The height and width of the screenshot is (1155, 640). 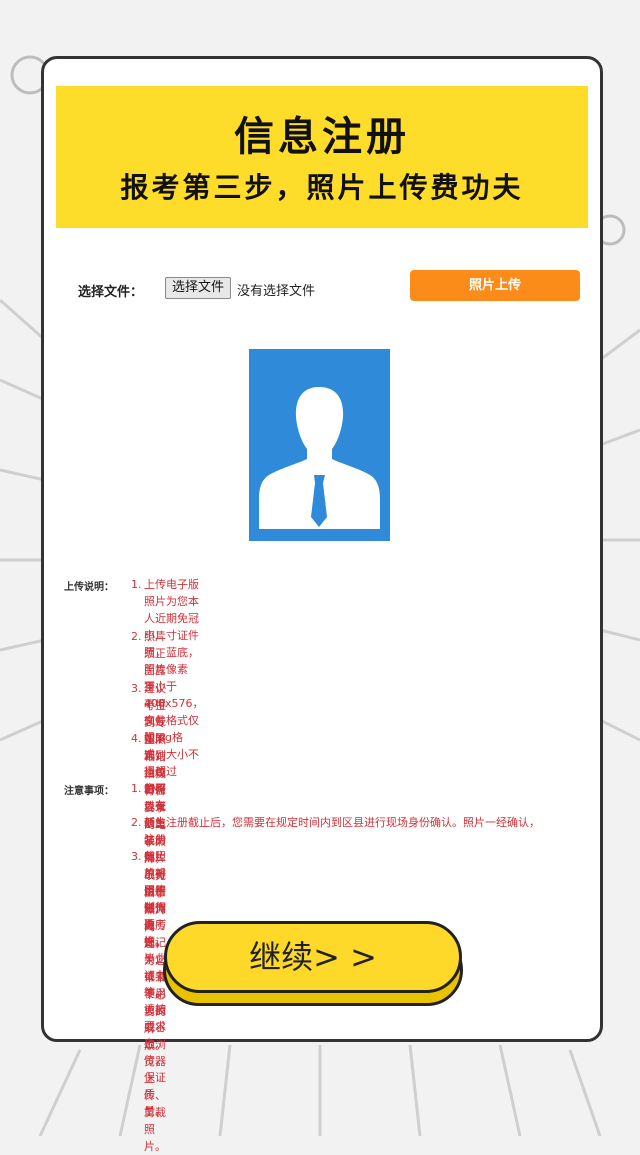 What do you see at coordinates (198, 288) in the screenshot?
I see `choose-file-button: 选择文件` at bounding box center [198, 288].